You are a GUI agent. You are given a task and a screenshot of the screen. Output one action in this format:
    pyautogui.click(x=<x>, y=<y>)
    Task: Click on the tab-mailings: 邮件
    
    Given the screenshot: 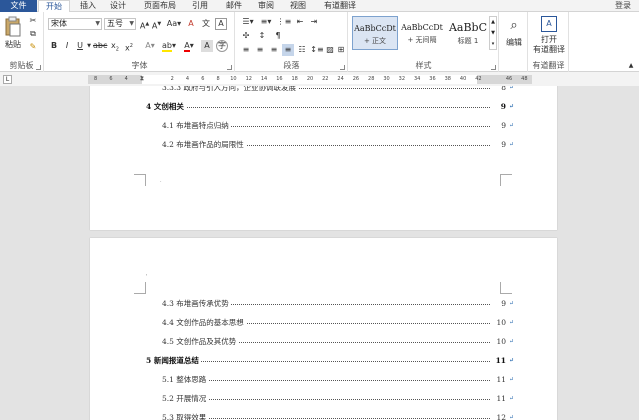 What is the action you would take?
    pyautogui.click(x=234, y=6)
    